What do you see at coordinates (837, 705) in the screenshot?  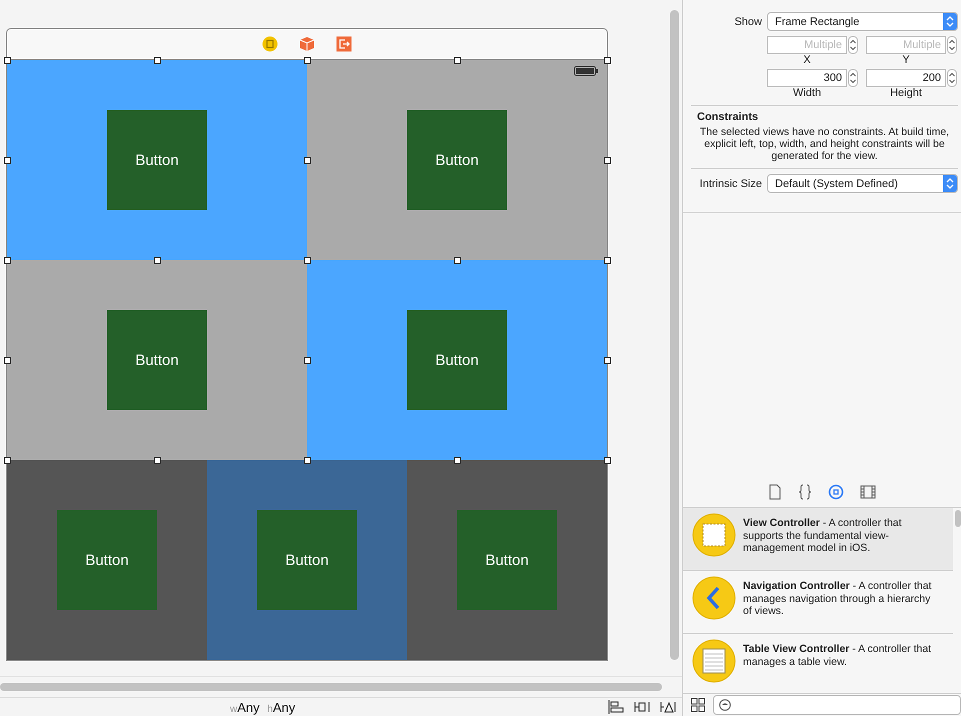 I see `filter-field` at bounding box center [837, 705].